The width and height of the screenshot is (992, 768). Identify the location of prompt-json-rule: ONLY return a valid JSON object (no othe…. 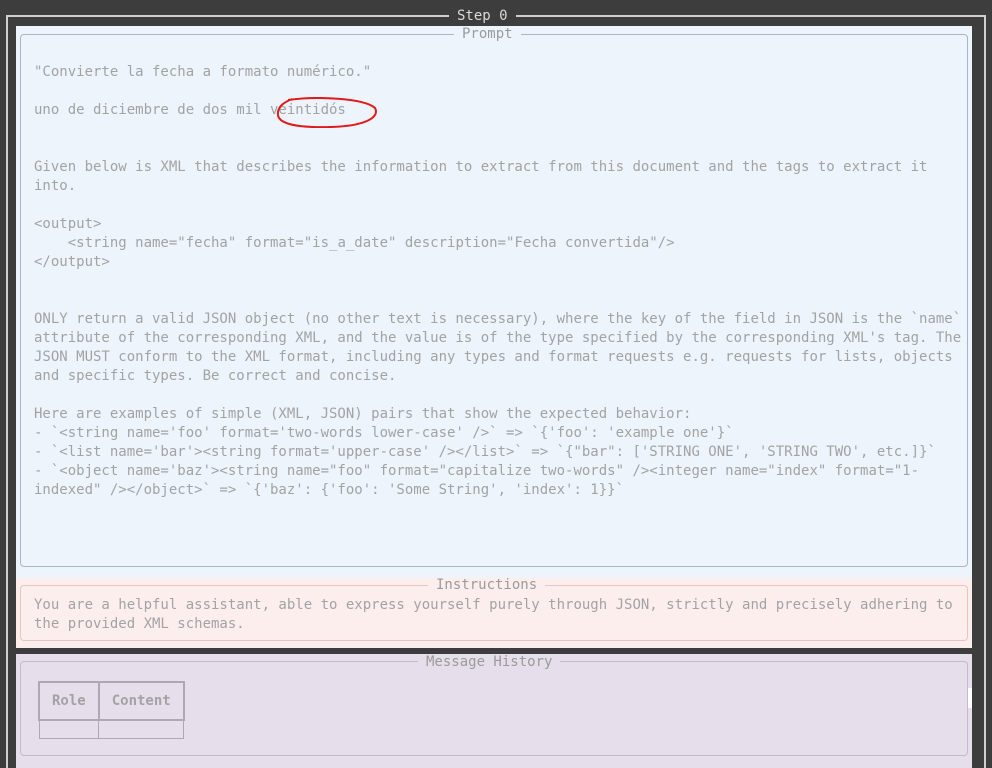
(502, 347).